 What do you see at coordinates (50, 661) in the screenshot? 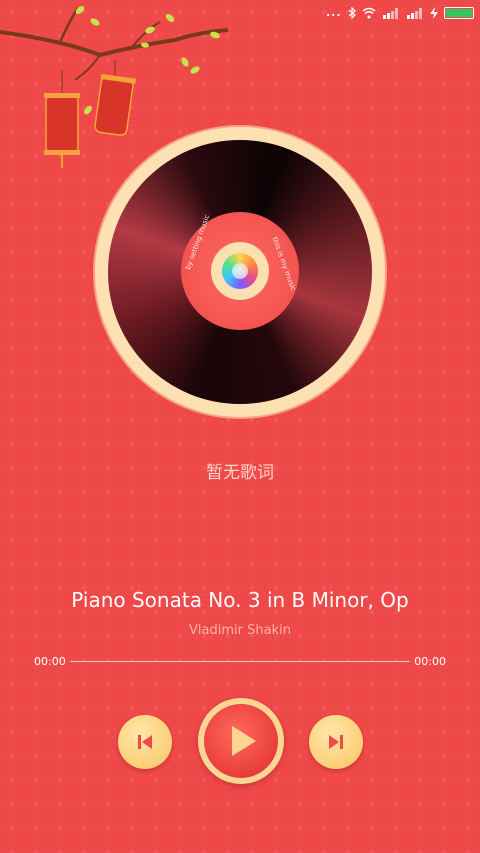
I see `current-time: 00:00` at bounding box center [50, 661].